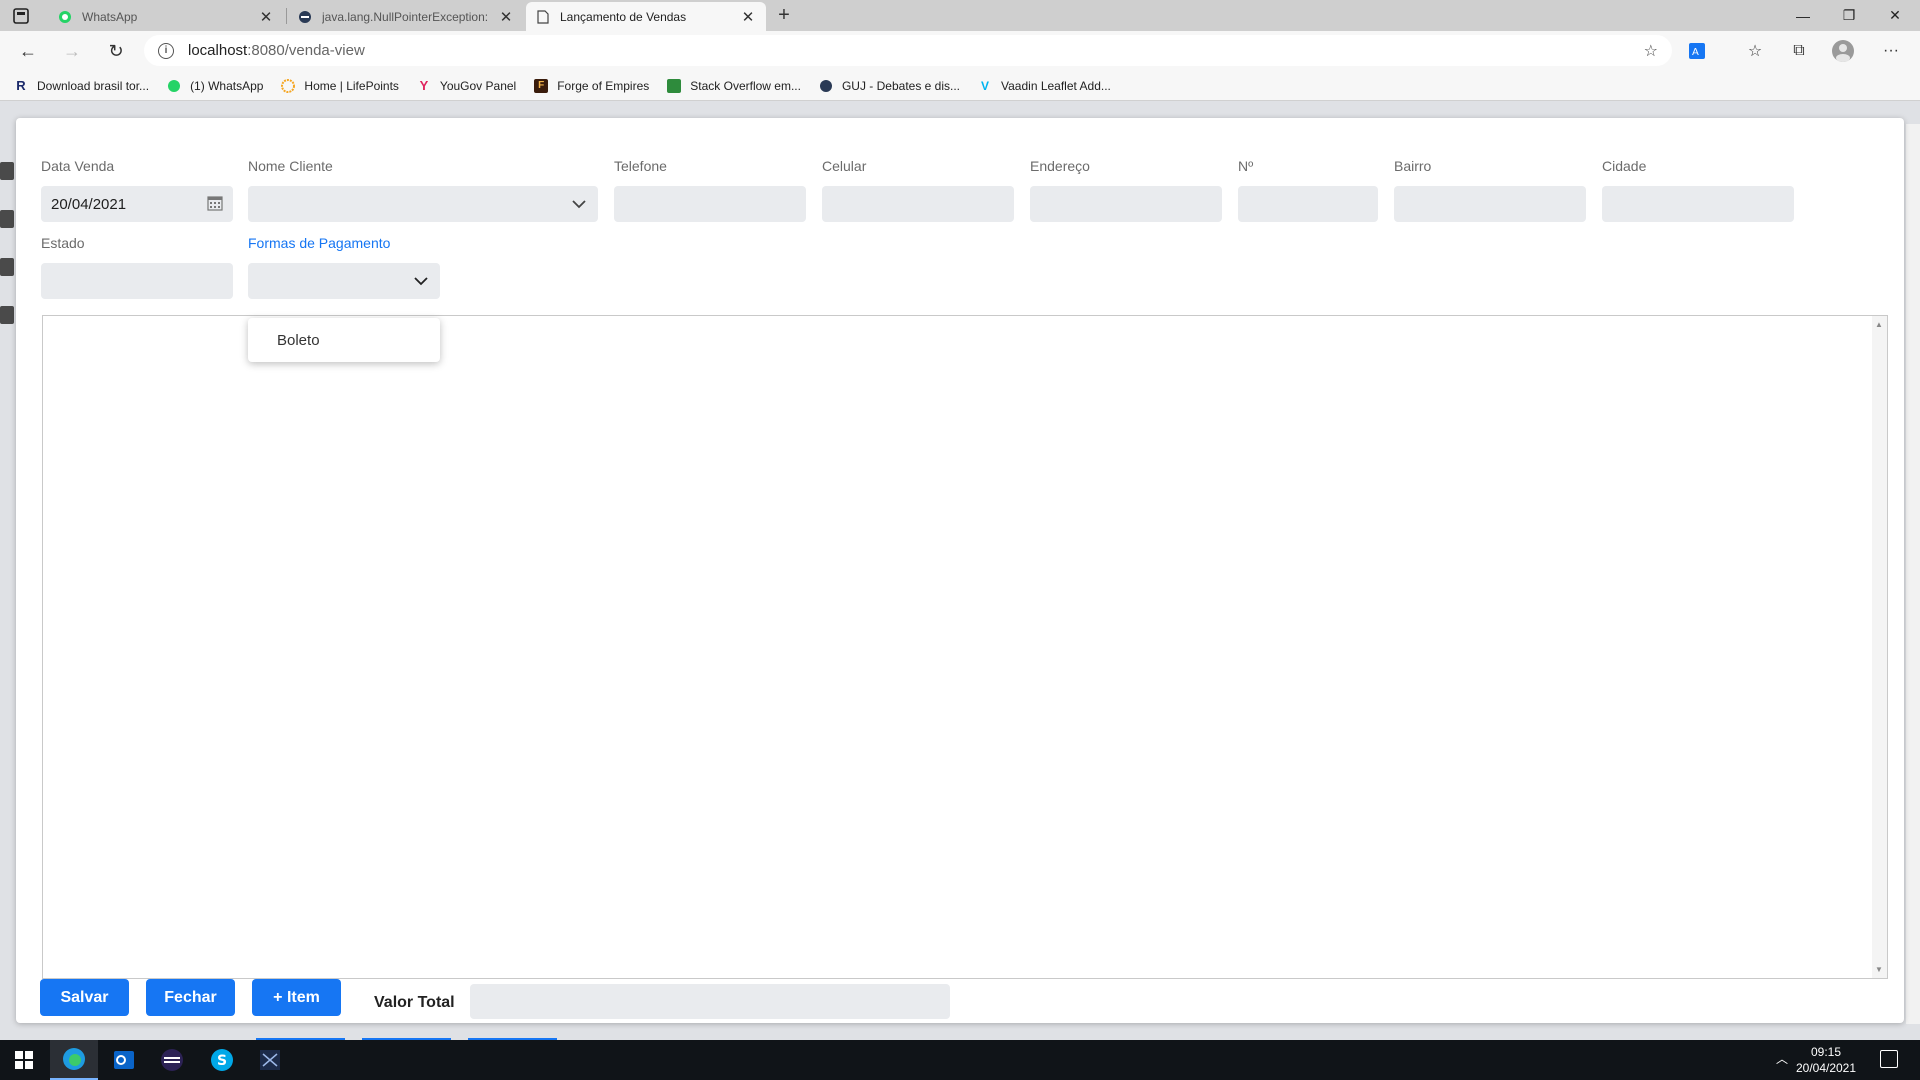  I want to click on telefone-field: Telefone, so click(710, 190).